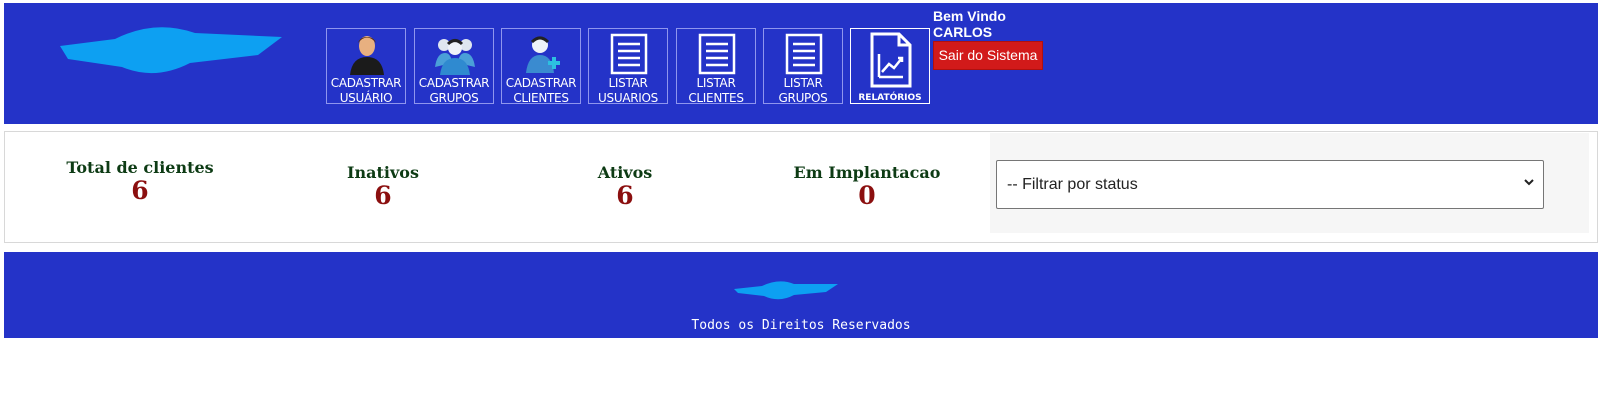 Image resolution: width=1602 pixels, height=400 pixels. Describe the element at coordinates (988, 55) in the screenshot. I see `logout-button: Sair do Sistema` at that location.